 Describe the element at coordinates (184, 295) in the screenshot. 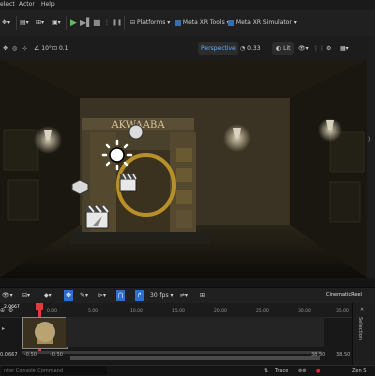

I see `playback-options-icon: ⇌▾` at that location.